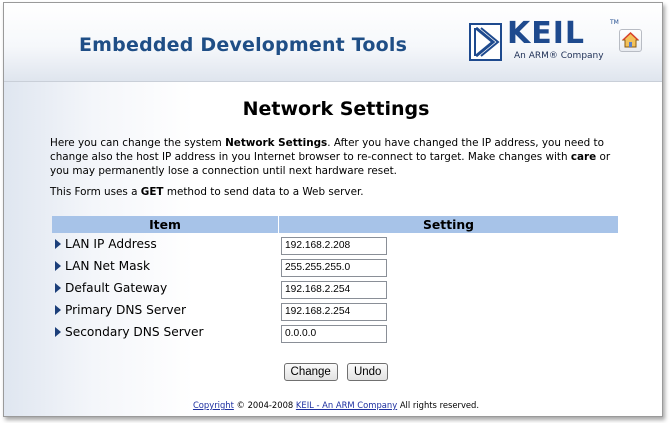  I want to click on secondary-dns-label: Secondary DNS Server, so click(134, 332).